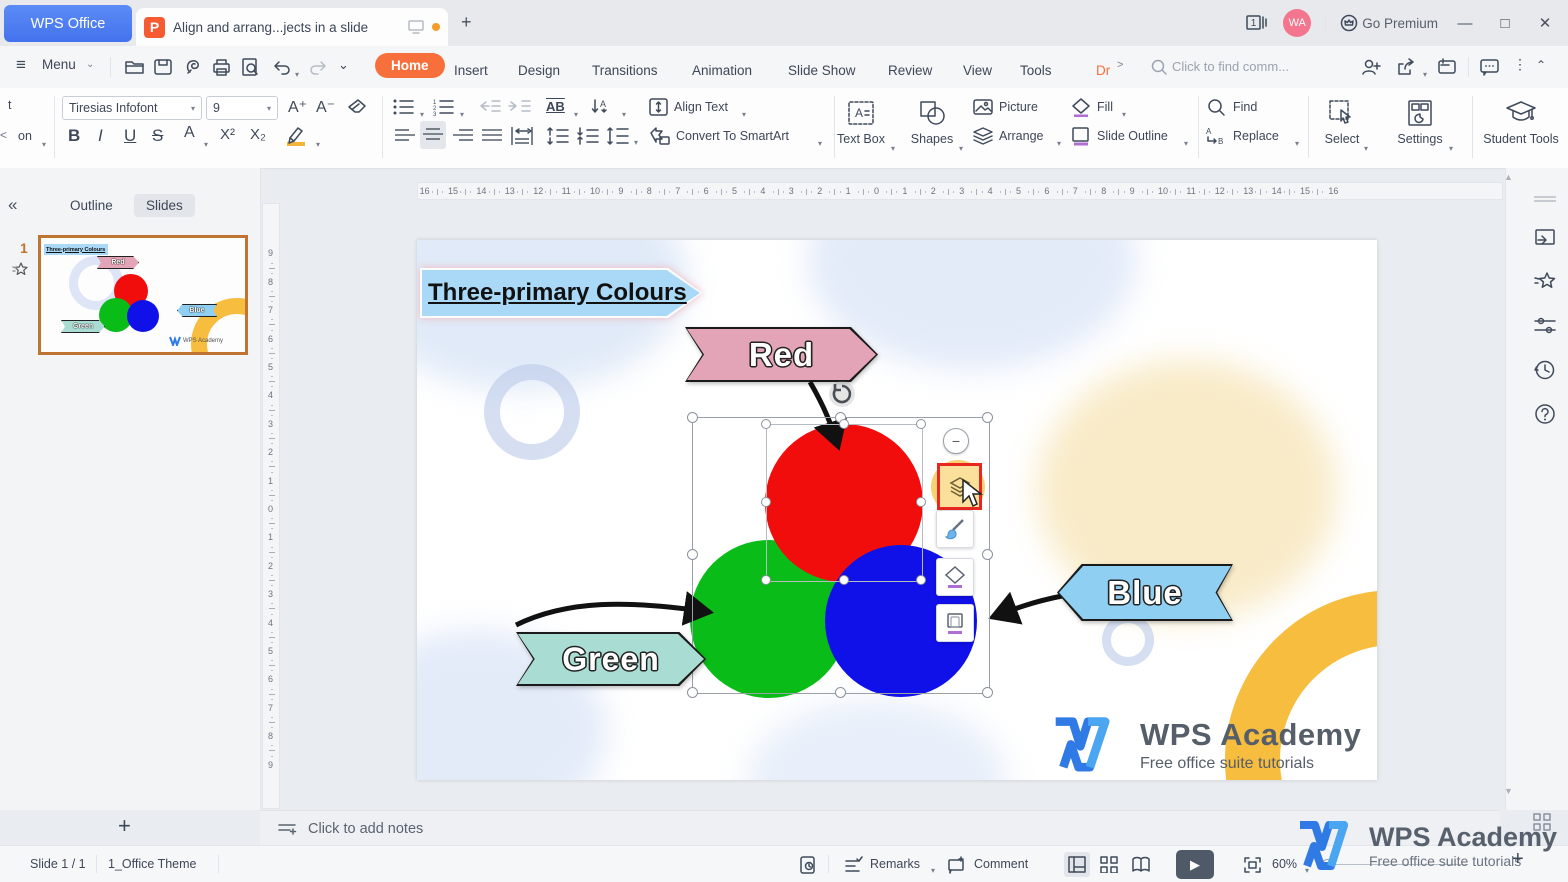 Image resolution: width=1568 pixels, height=882 pixels. What do you see at coordinates (1545, 326) in the screenshot?
I see `properties-sliders-icon` at bounding box center [1545, 326].